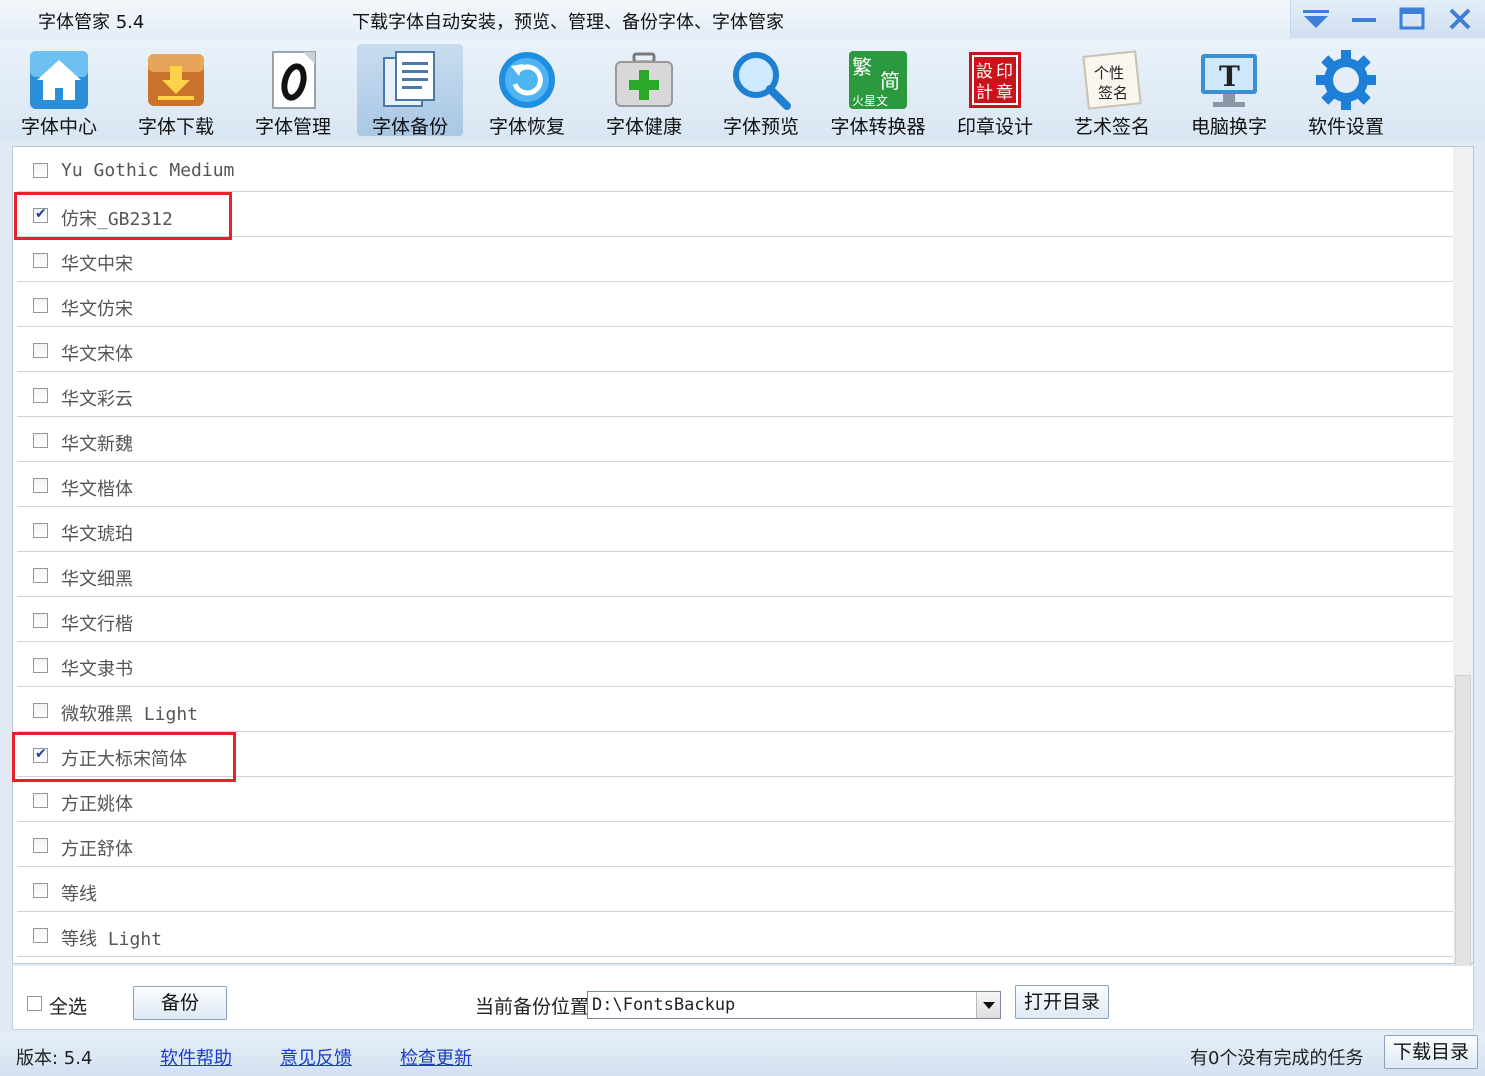 This screenshot has height=1076, width=1485. Describe the element at coordinates (735, 394) in the screenshot. I see `list-item: 华文彩云` at that location.